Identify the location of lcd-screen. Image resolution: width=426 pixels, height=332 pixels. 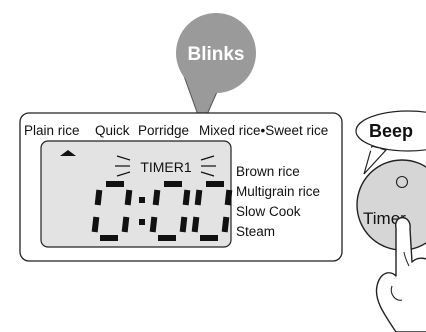
(136, 194).